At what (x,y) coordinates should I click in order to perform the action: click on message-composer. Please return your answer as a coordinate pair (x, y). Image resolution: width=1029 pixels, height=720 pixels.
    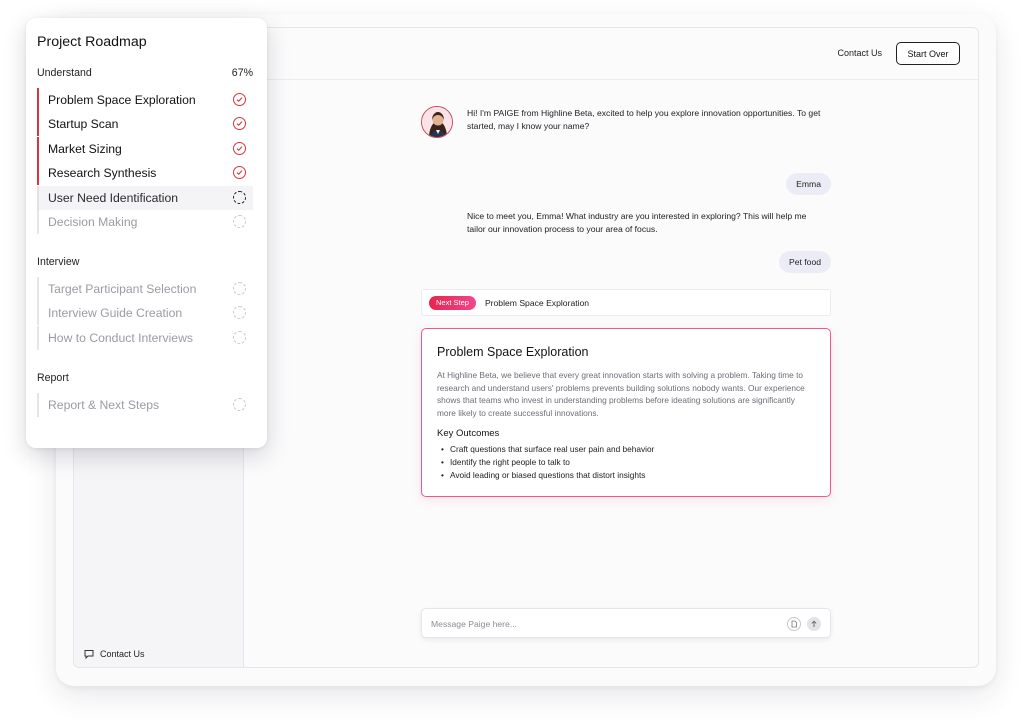
    Looking at the image, I should click on (626, 623).